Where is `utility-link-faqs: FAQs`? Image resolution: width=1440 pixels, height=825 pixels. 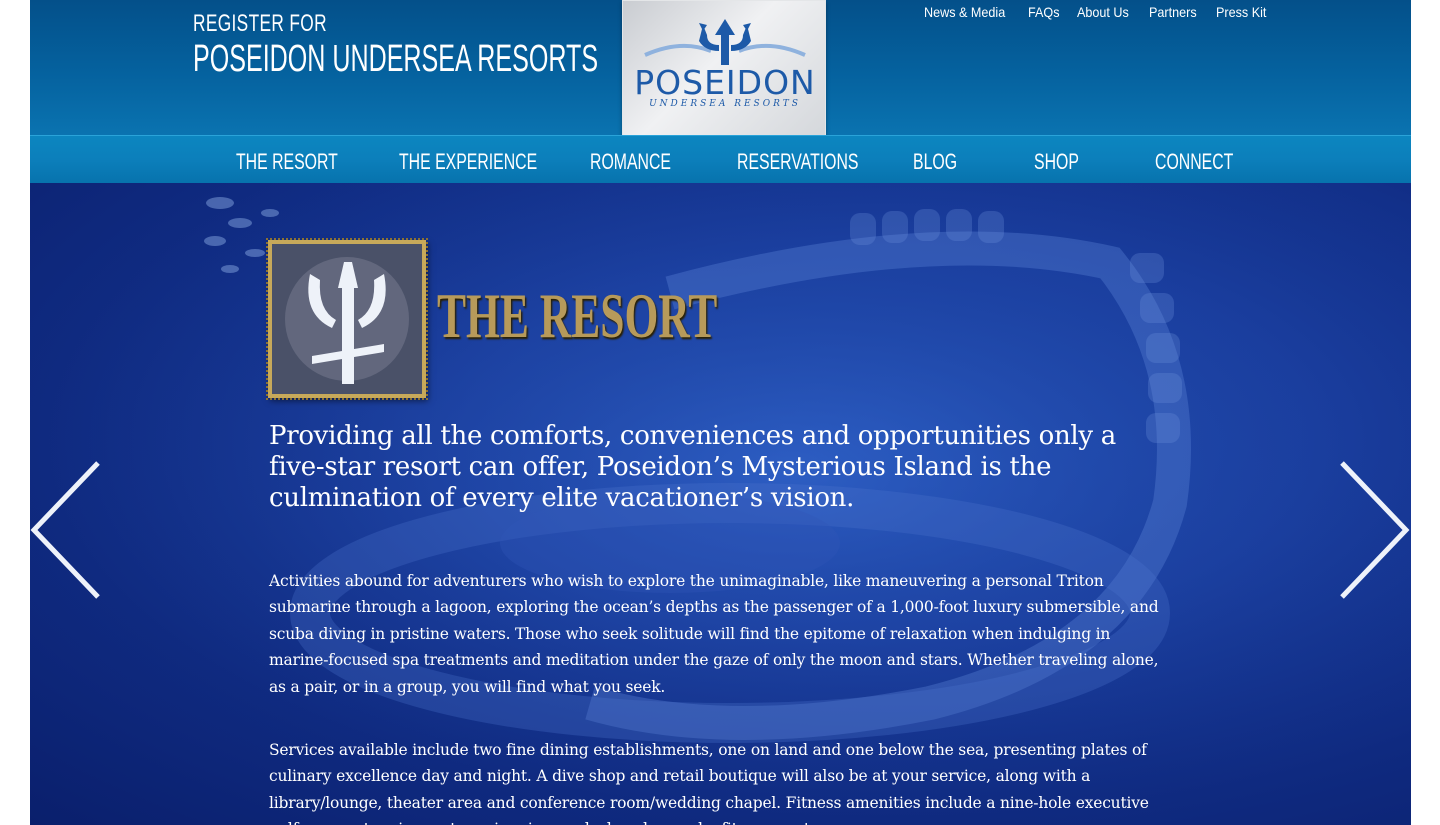 utility-link-faqs: FAQs is located at coordinates (1044, 12).